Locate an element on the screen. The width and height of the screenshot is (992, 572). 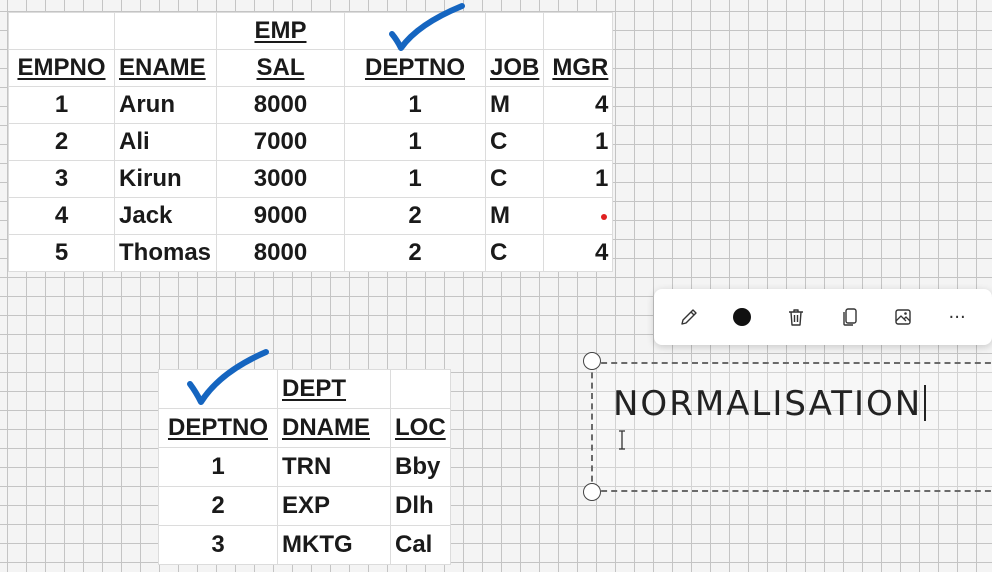
copy-icon is located at coordinates (850, 317).